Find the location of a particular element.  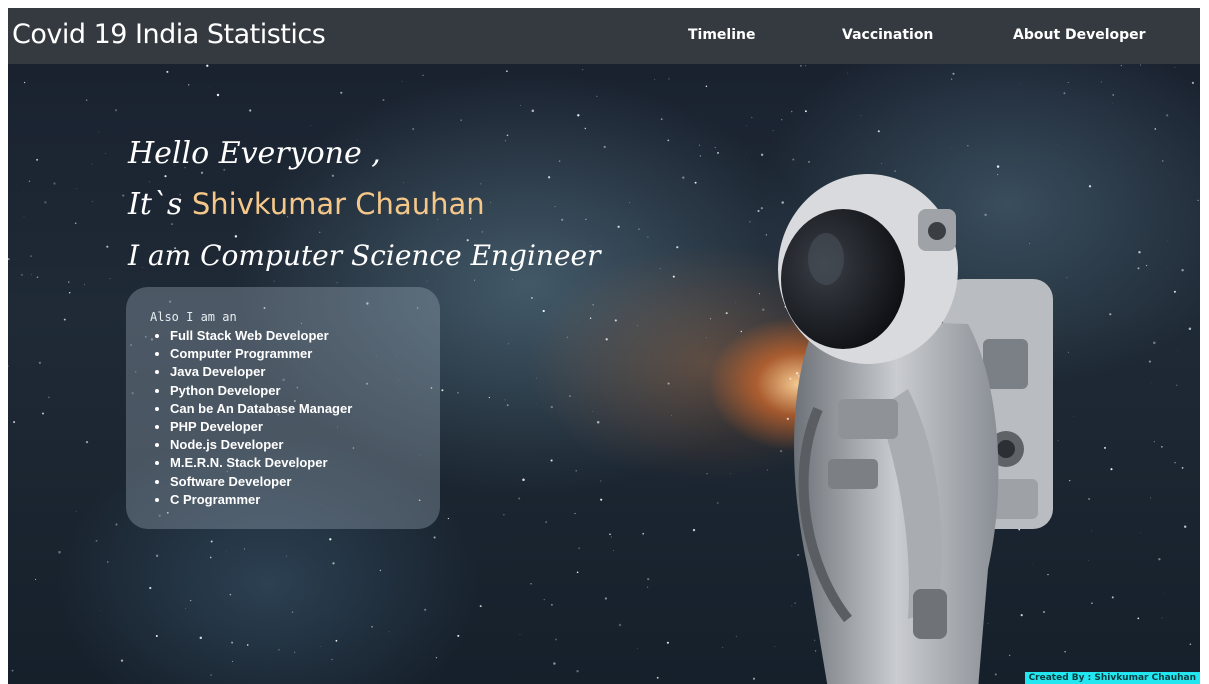

greeting-intro: It`s Shivkumar Chauhan is located at coordinates (306, 204).